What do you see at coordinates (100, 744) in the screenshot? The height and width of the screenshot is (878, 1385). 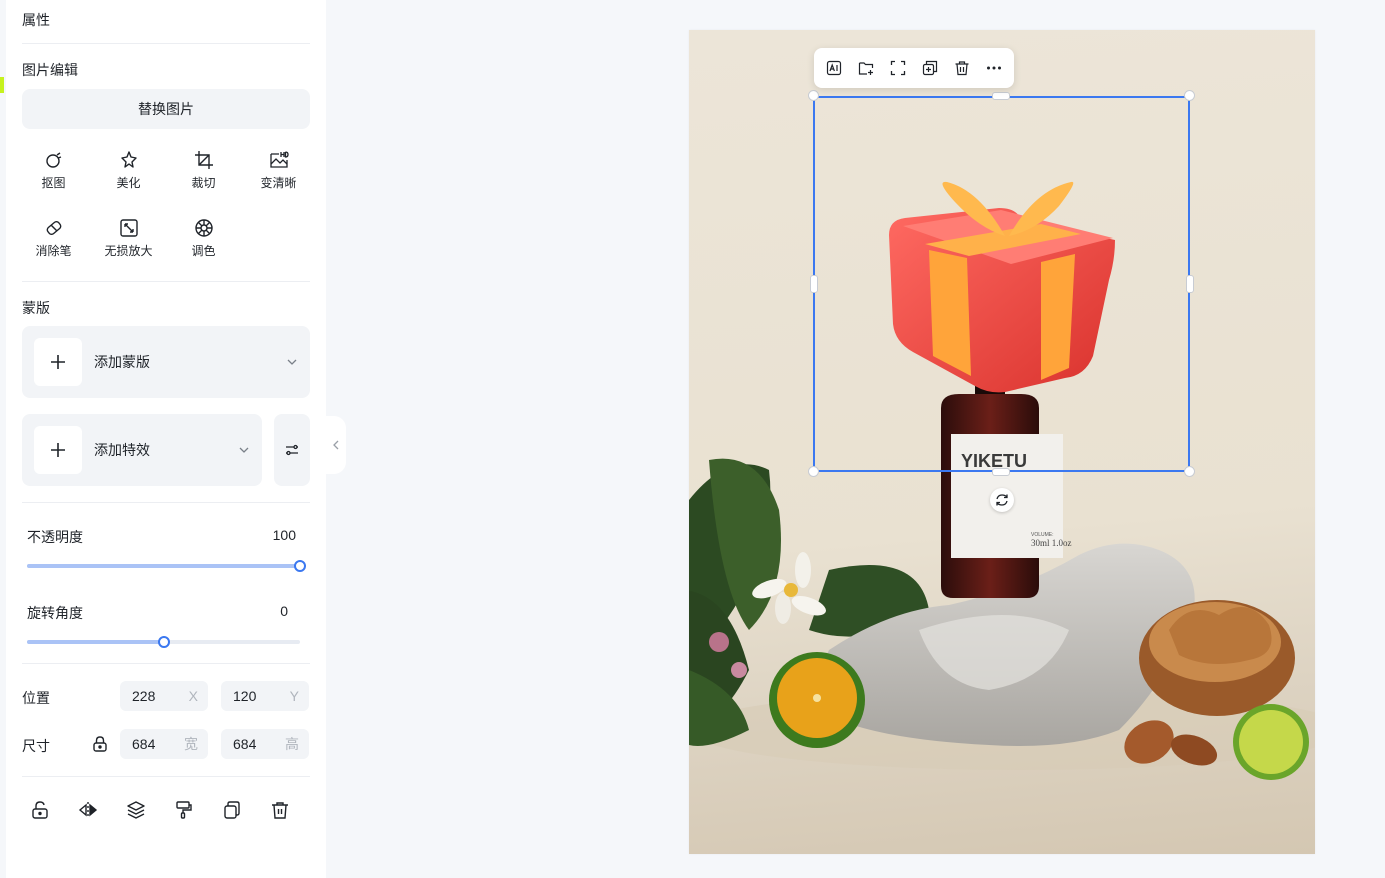 I see `lock-icon` at bounding box center [100, 744].